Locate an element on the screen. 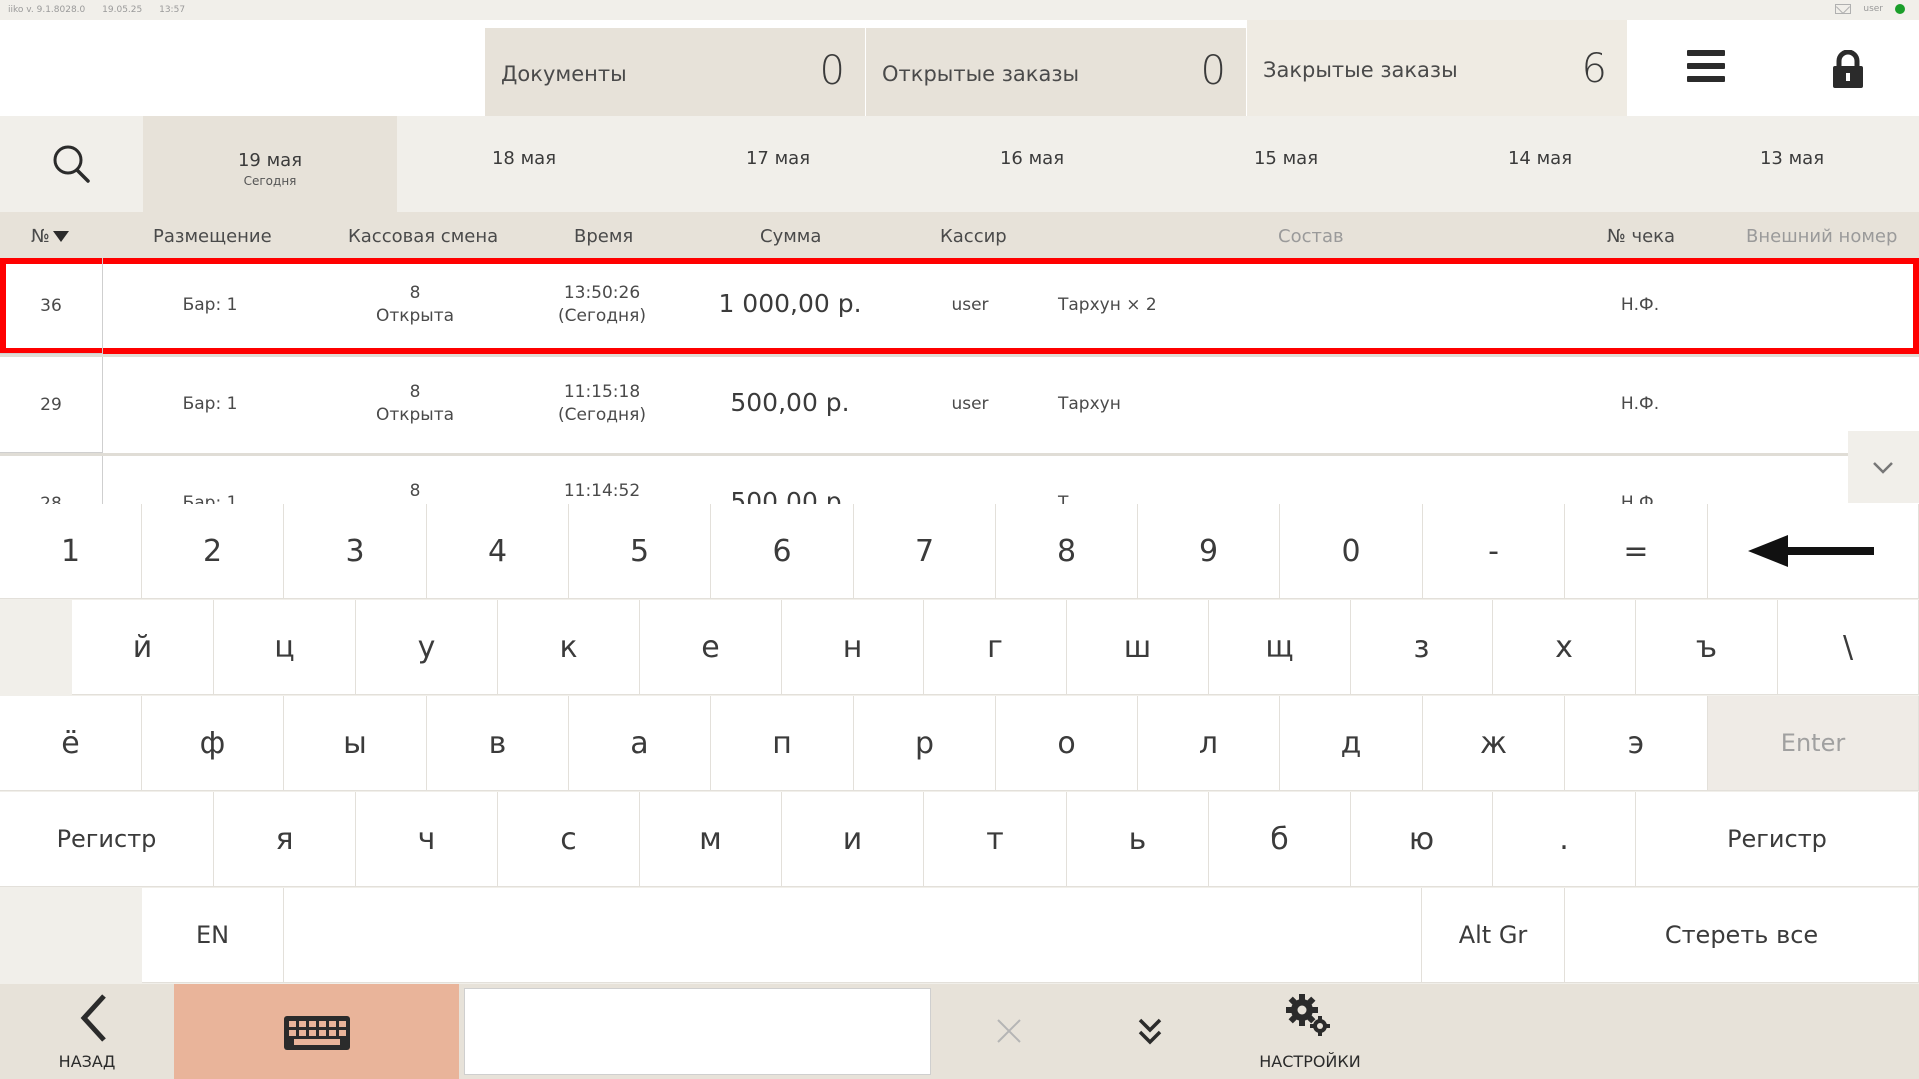 Image resolution: width=1919 pixels, height=1079 pixels. order-time: 13:50:26 (Сегодня) is located at coordinates (602, 304).